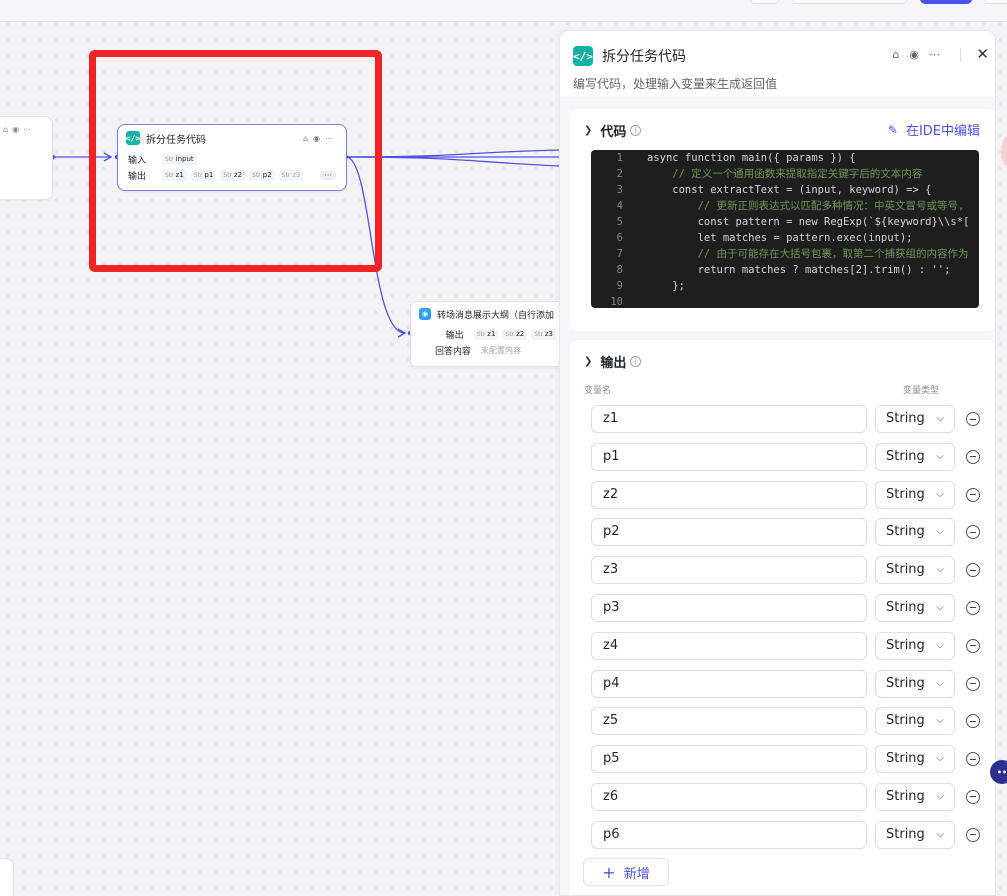  What do you see at coordinates (729, 532) in the screenshot?
I see `variable-name-input: p2` at bounding box center [729, 532].